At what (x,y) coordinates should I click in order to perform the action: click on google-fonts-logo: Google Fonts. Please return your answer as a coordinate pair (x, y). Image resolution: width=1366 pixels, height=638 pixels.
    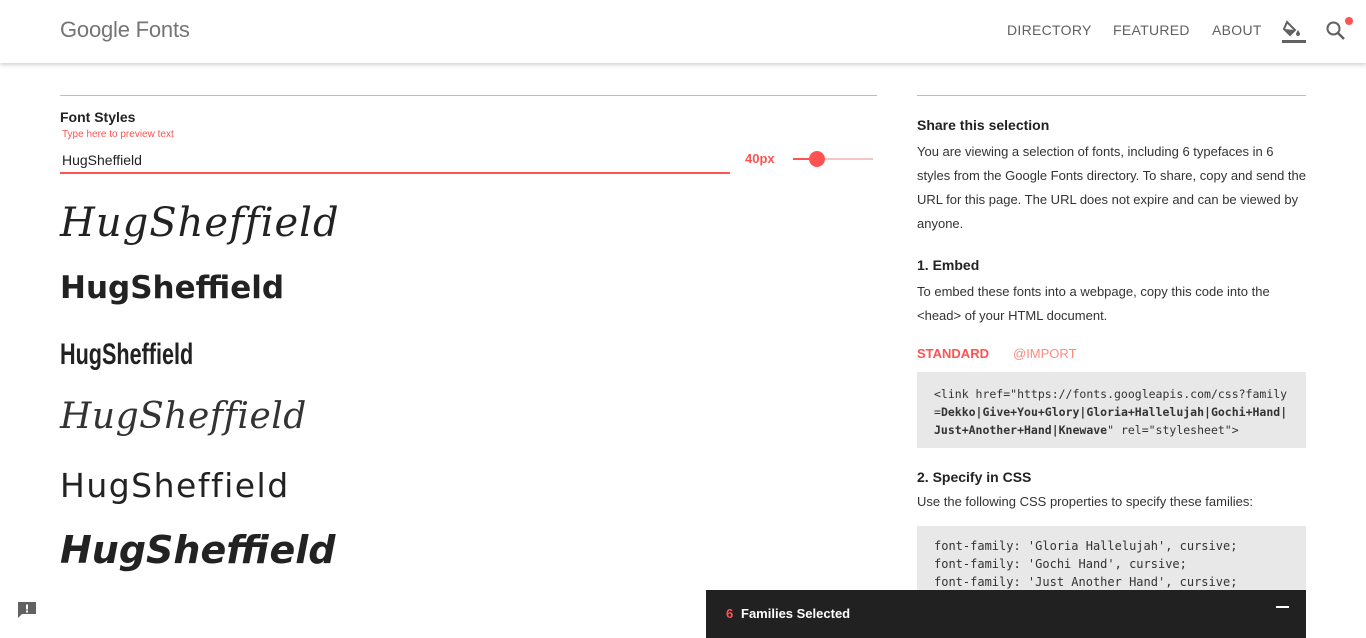
    Looking at the image, I should click on (125, 30).